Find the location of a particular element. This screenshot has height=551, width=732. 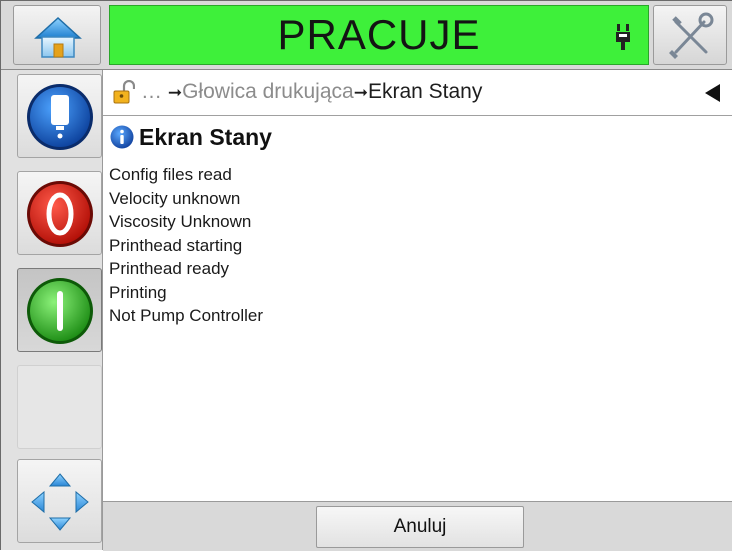

stop-icon is located at coordinates (60, 214).